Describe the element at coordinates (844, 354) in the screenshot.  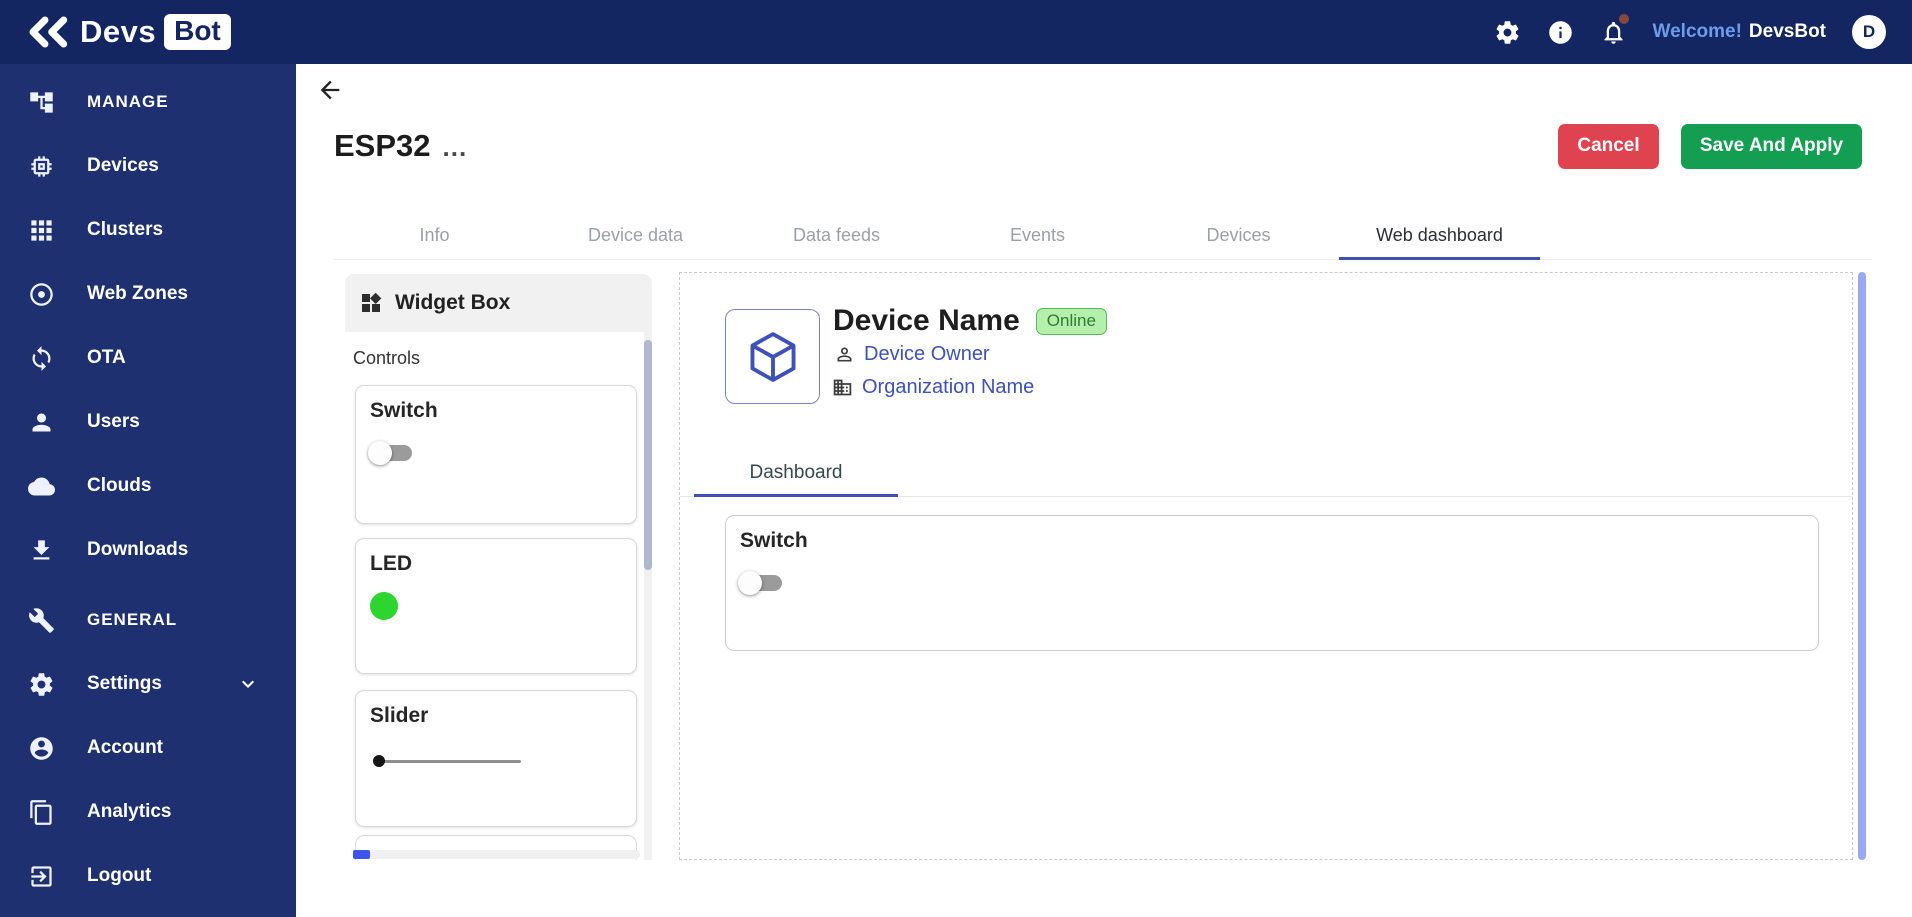
I see `person-outline-icon` at that location.